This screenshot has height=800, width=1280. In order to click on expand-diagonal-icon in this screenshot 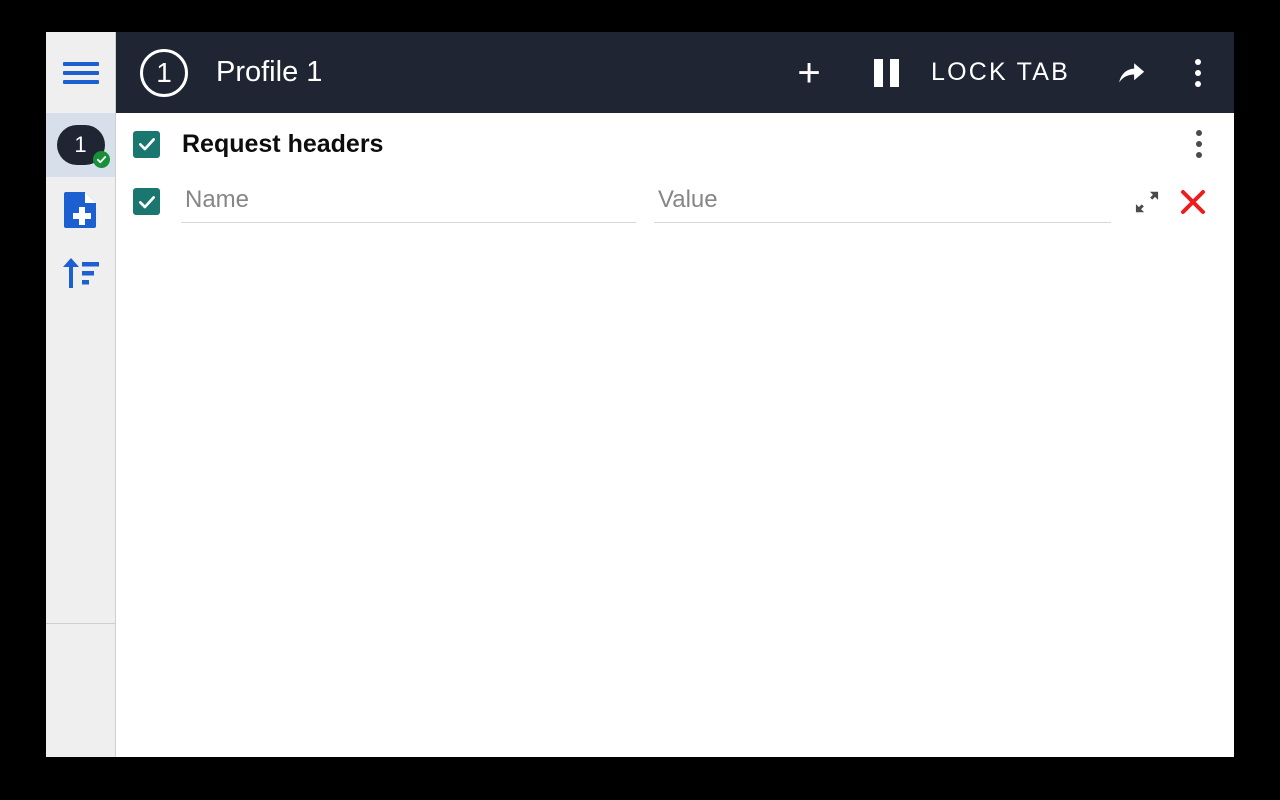, I will do `click(1147, 202)`.